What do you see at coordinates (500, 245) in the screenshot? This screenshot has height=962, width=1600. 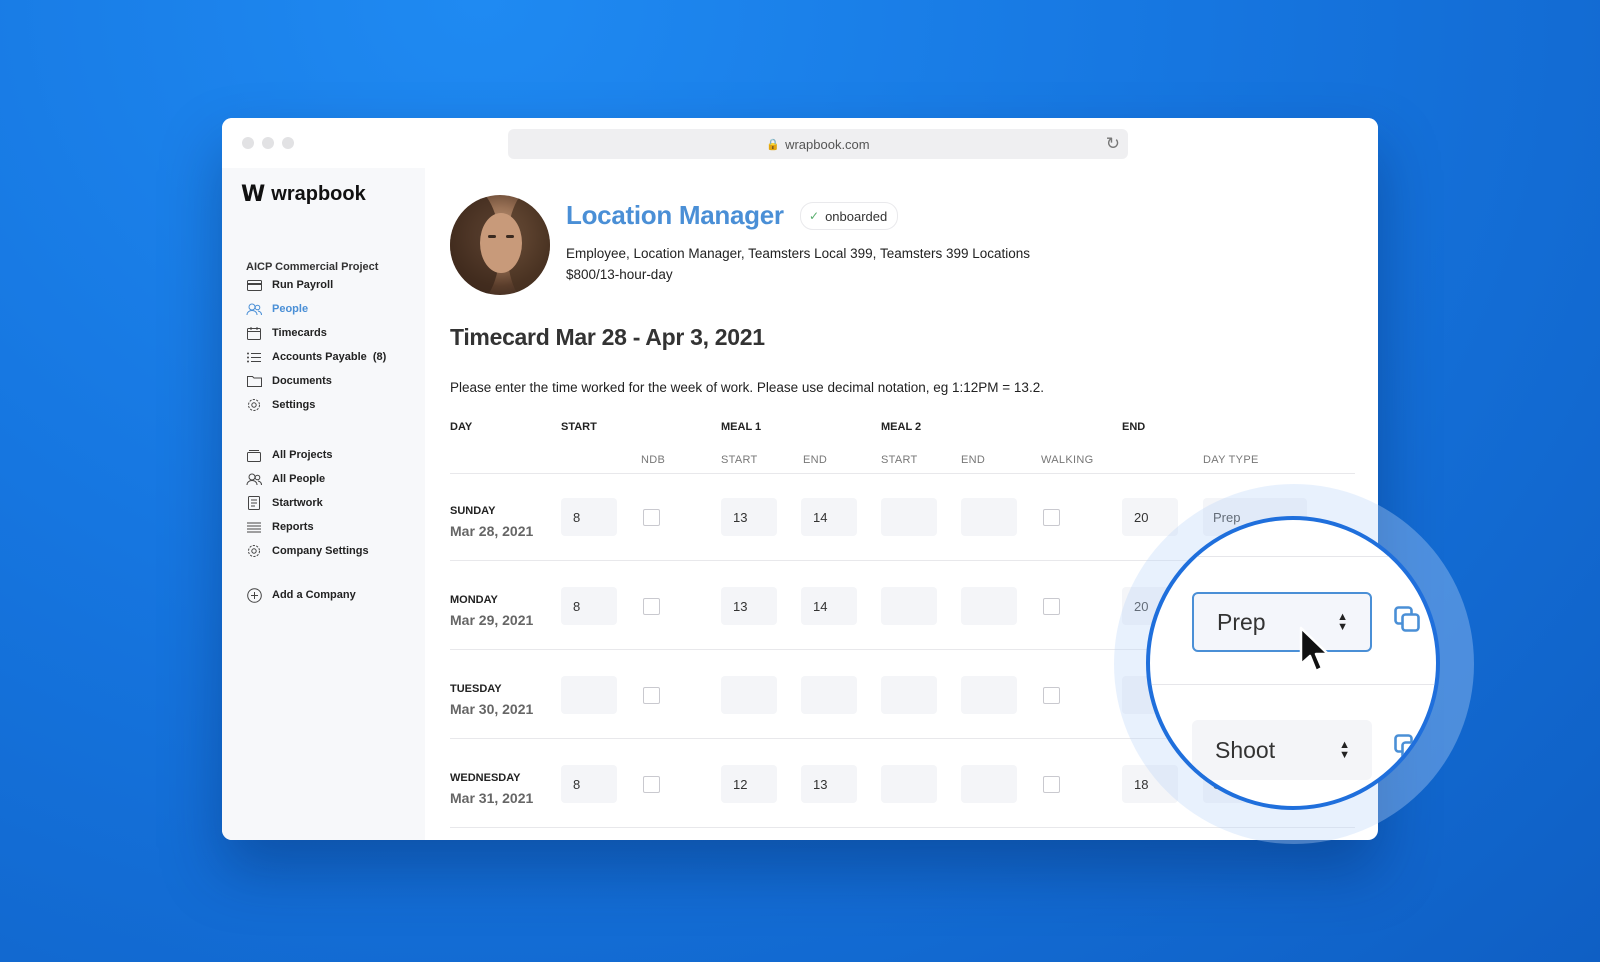 I see `avatar` at bounding box center [500, 245].